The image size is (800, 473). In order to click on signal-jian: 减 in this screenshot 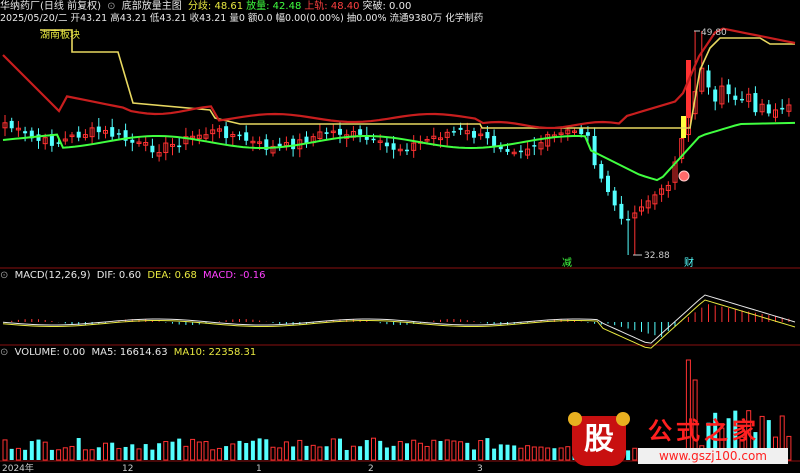, I will do `click(567, 263)`.